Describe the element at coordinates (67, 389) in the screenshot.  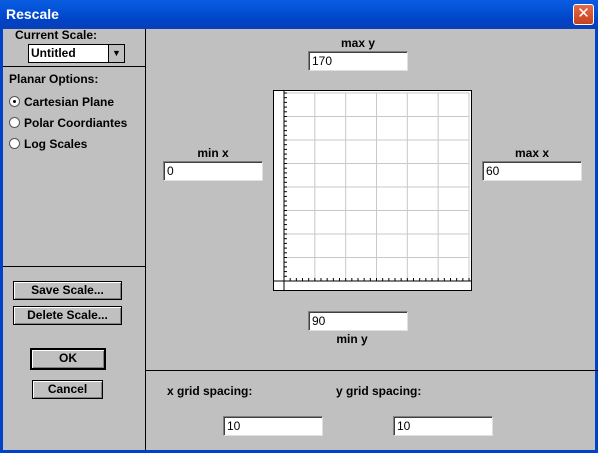
I see `cancel-button: Cancel` at that location.